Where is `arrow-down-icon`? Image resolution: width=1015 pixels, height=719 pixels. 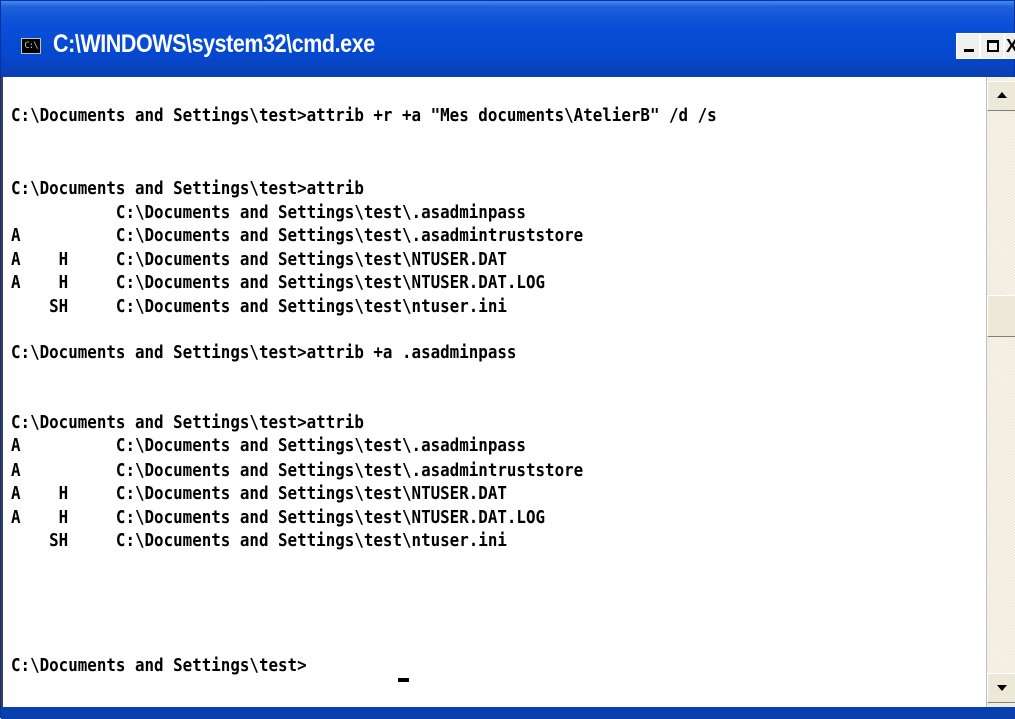 arrow-down-icon is located at coordinates (1002, 688).